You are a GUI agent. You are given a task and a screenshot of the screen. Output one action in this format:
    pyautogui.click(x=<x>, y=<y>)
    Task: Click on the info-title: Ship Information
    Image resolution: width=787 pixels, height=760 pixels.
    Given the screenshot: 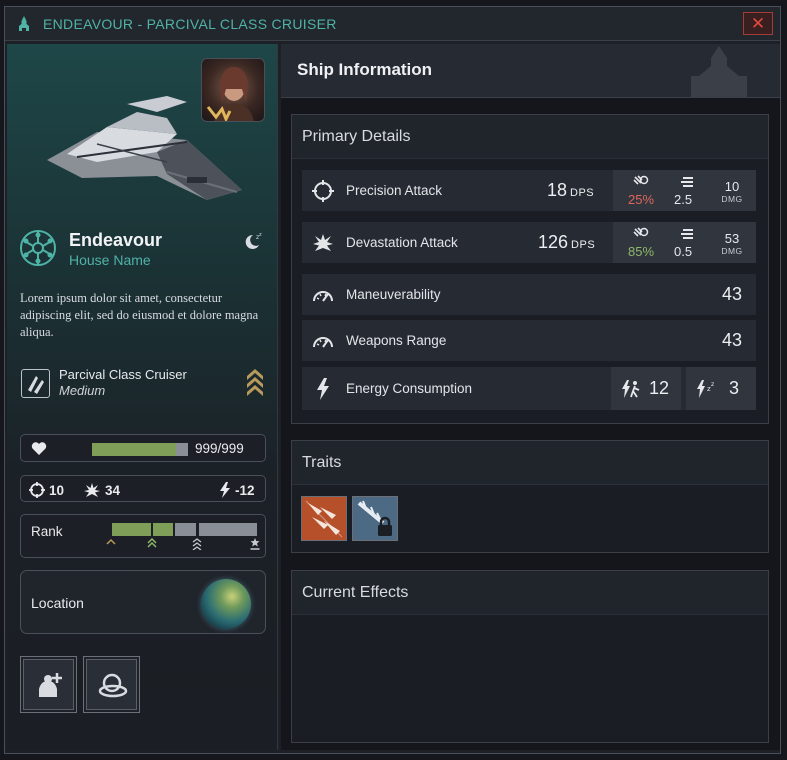 What is the action you would take?
    pyautogui.click(x=365, y=69)
    